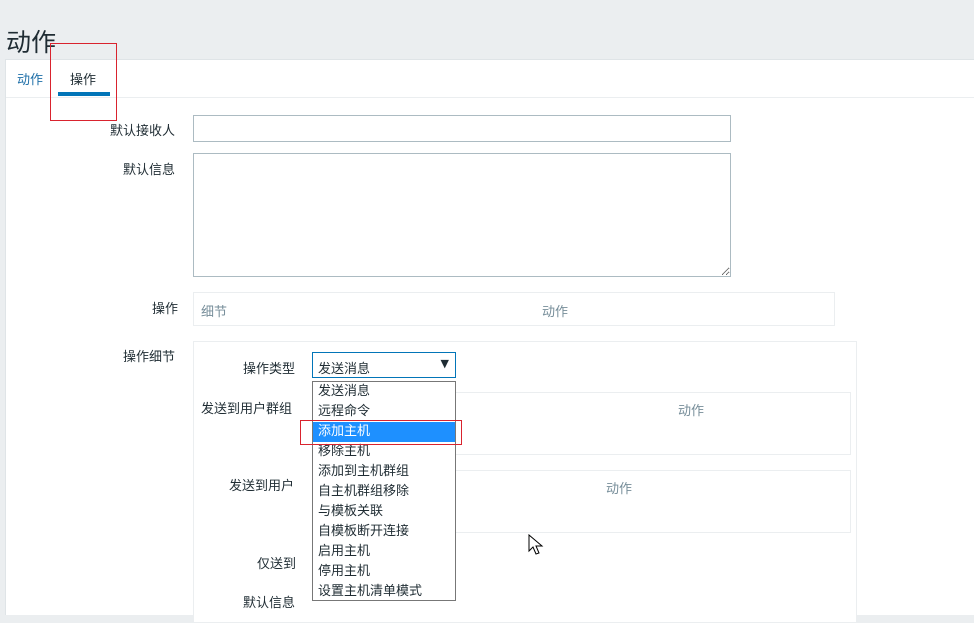 The image size is (974, 623). I want to click on operations-label: 操作, so click(165, 309).